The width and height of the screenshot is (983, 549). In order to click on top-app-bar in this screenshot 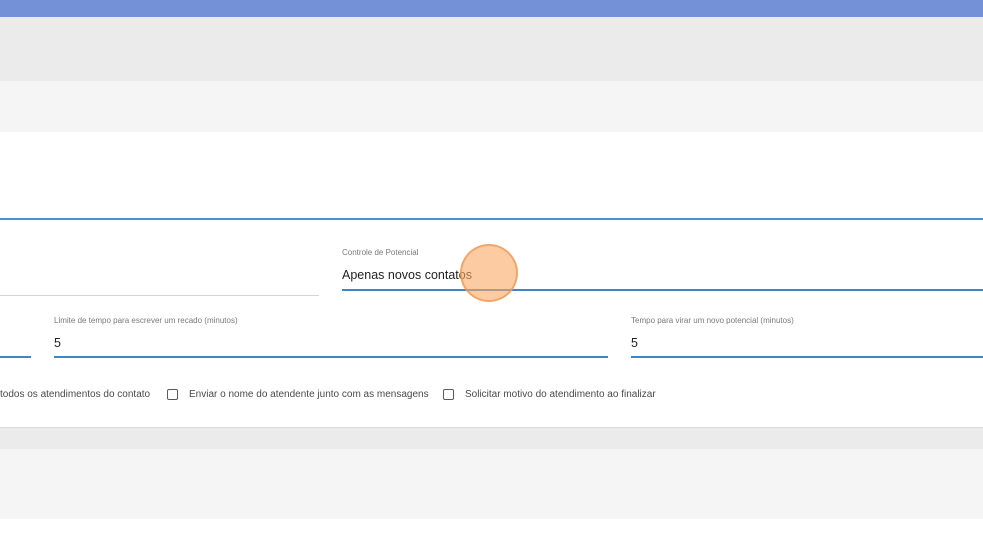, I will do `click(491, 8)`.